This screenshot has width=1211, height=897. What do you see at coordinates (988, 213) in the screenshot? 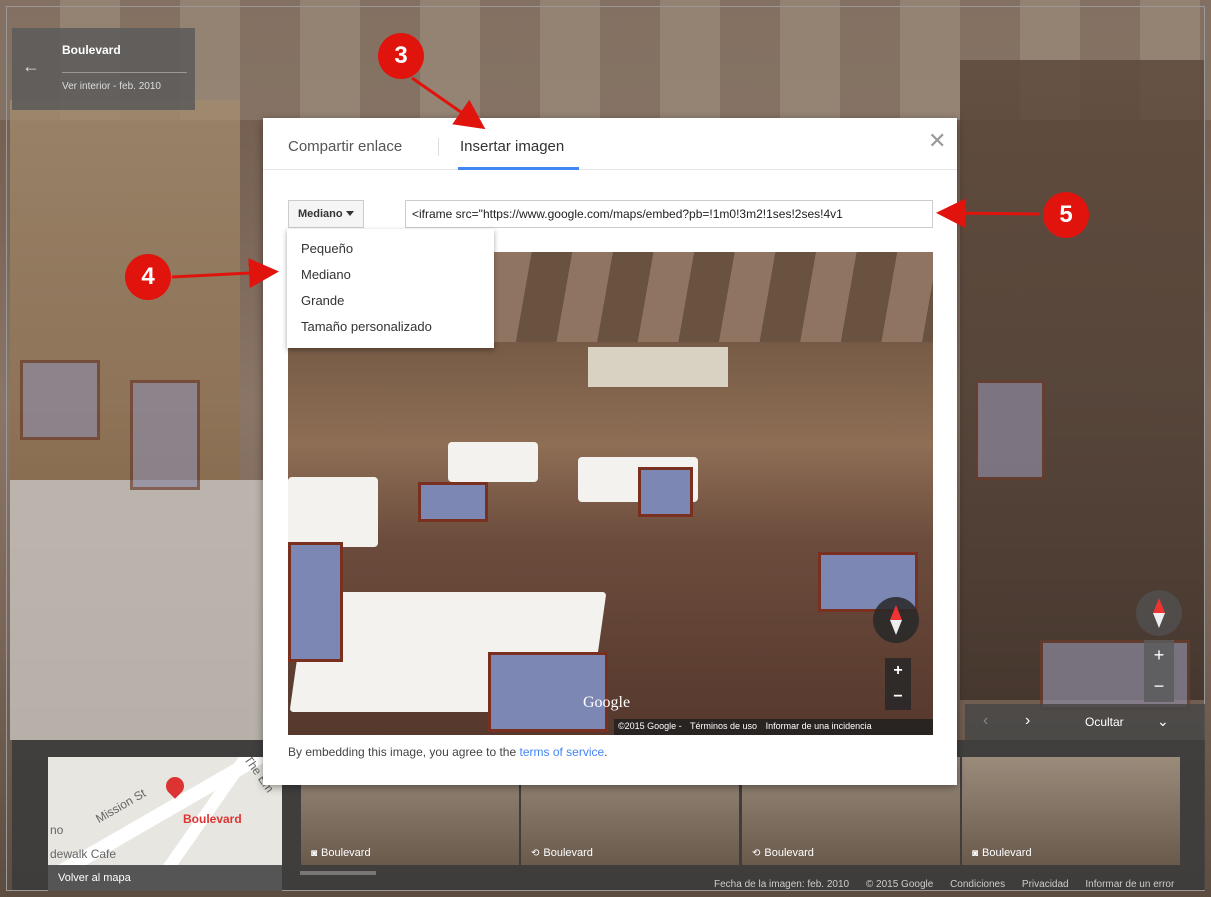
I see `arrow-to-embed-code` at bounding box center [988, 213].